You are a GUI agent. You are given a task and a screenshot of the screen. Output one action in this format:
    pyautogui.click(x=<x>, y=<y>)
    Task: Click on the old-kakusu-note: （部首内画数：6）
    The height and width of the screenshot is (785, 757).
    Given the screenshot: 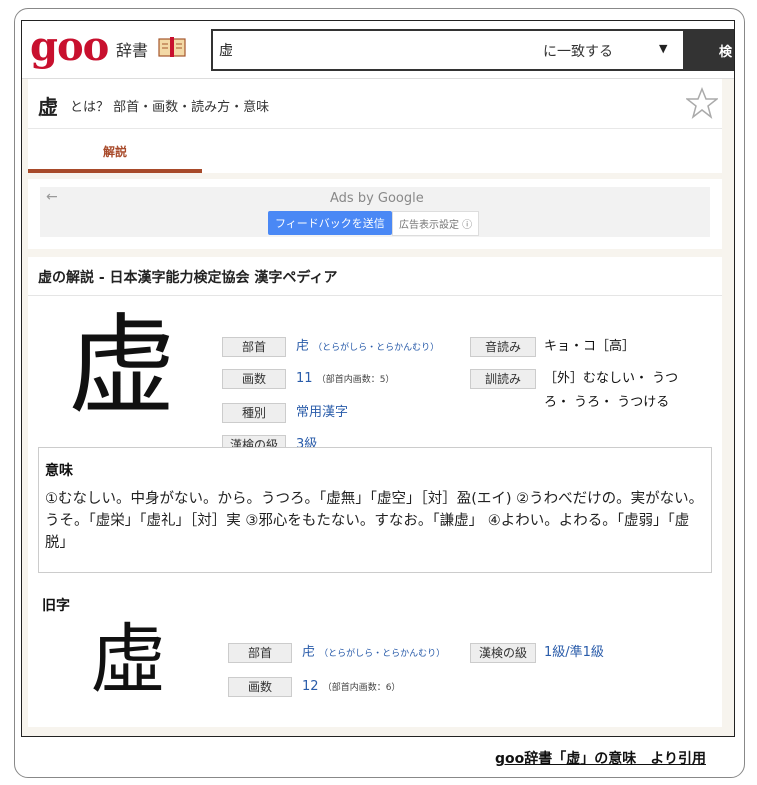 What is the action you would take?
    pyautogui.click(x=361, y=688)
    